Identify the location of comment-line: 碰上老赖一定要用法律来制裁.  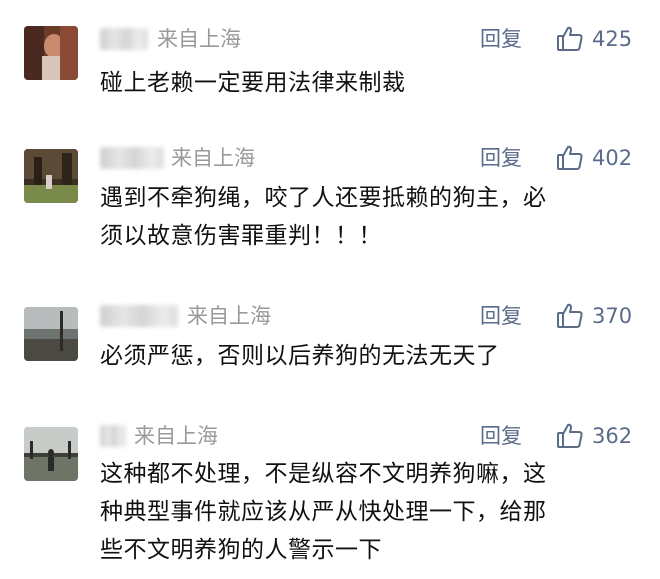
(253, 83).